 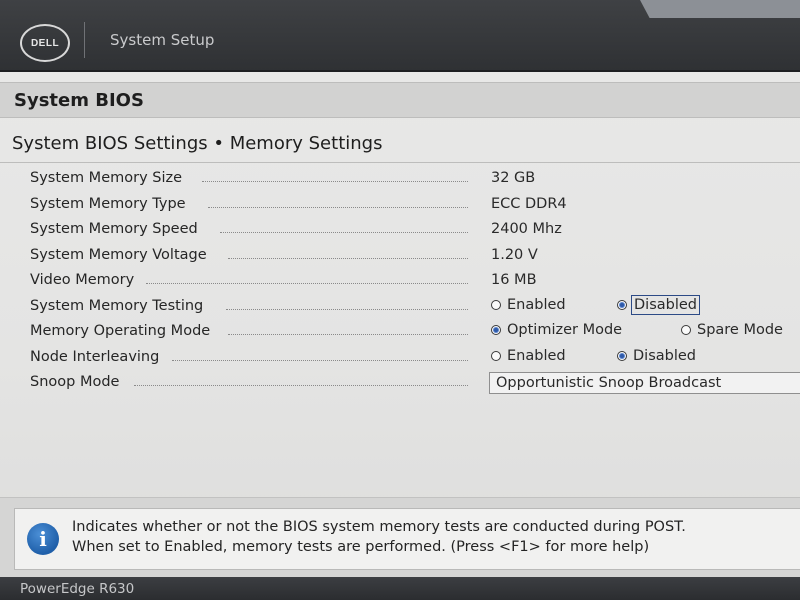 What do you see at coordinates (117, 305) in the screenshot?
I see `setting-label: System Memory Testing` at bounding box center [117, 305].